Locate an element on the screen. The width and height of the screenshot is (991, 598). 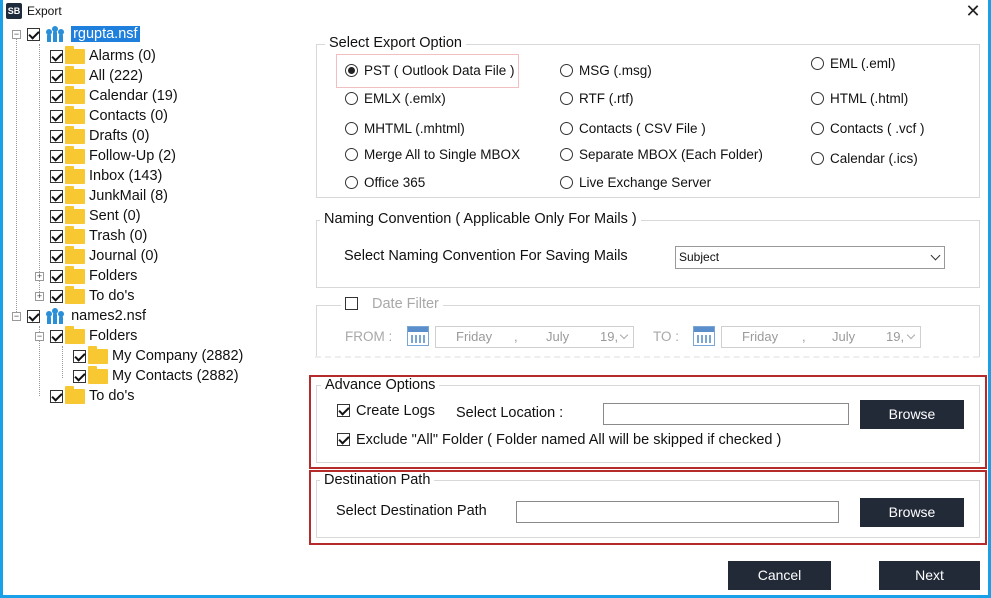
tree-item: Contacts (0) is located at coordinates (109, 115).